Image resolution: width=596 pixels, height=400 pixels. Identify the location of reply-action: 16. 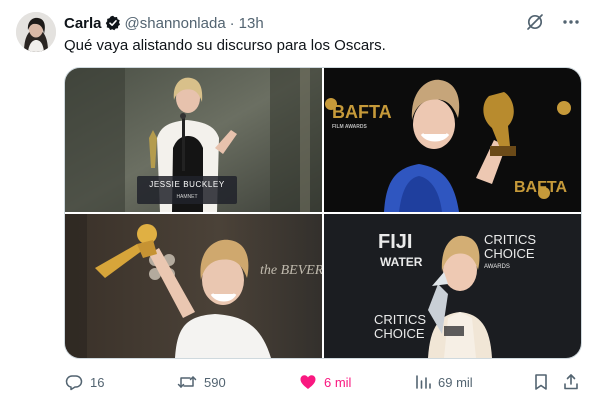
(84, 382).